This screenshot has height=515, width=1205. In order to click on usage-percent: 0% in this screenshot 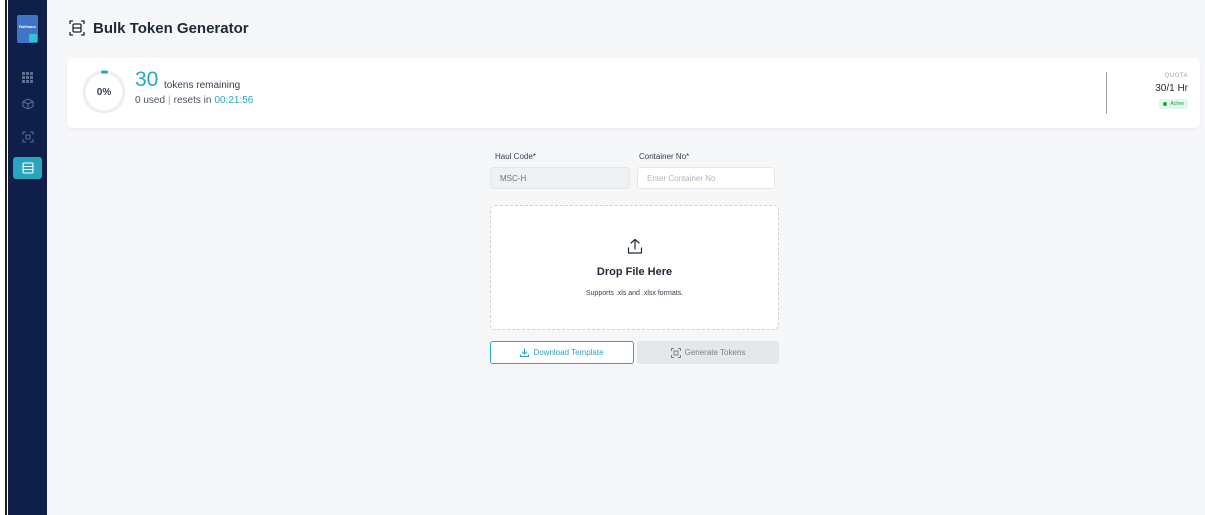, I will do `click(104, 92)`.